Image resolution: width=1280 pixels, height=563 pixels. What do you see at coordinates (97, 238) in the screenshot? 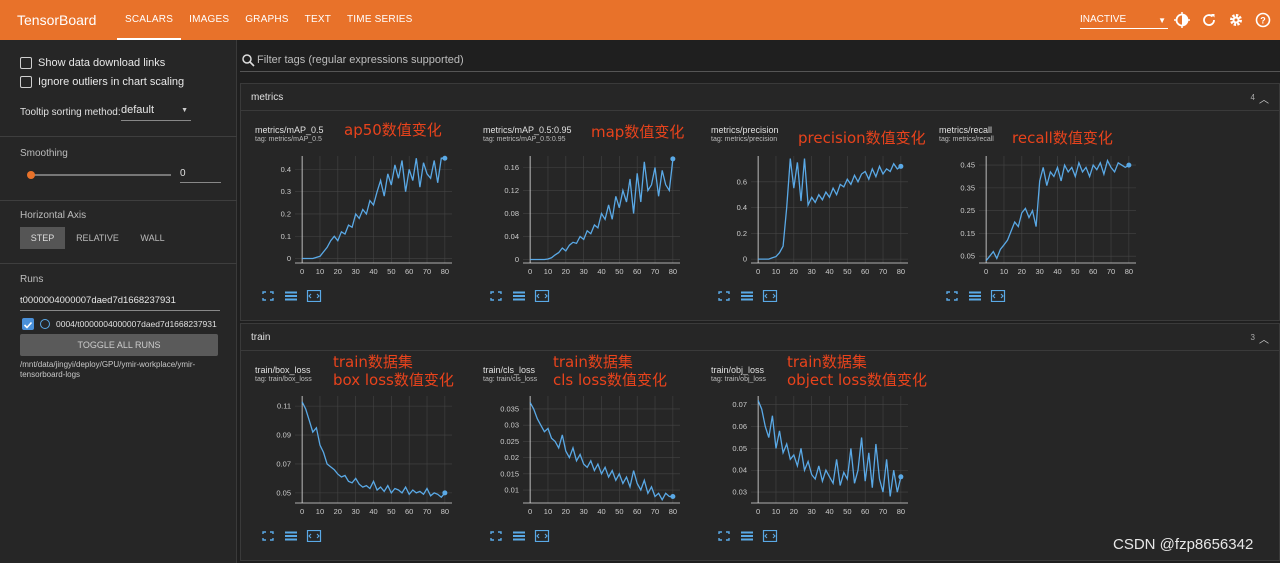
I see `axis-relative-button: RELATIVE` at bounding box center [97, 238].